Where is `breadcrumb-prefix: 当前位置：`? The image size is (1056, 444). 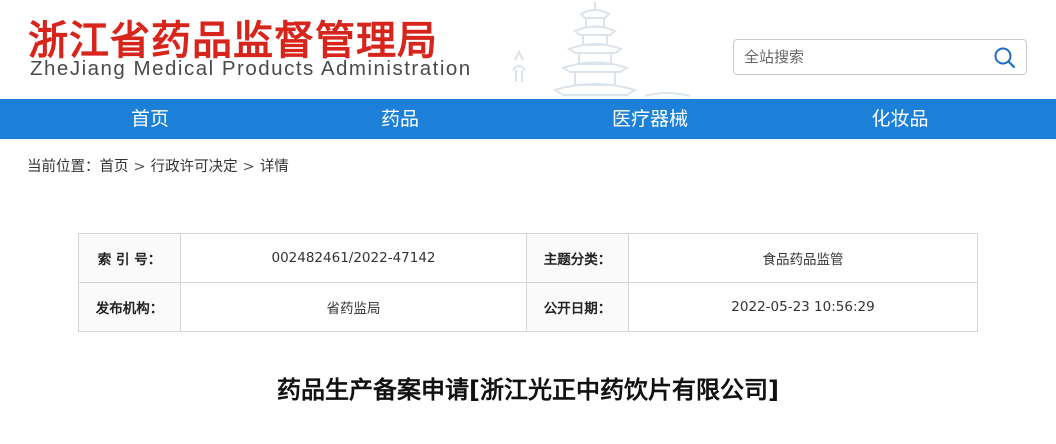 breadcrumb-prefix: 当前位置： is located at coordinates (63, 167).